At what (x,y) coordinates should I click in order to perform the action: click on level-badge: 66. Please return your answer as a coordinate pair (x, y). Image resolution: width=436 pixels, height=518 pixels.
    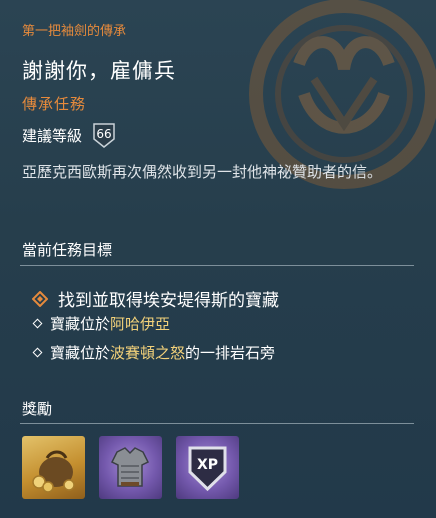
    Looking at the image, I should click on (104, 135).